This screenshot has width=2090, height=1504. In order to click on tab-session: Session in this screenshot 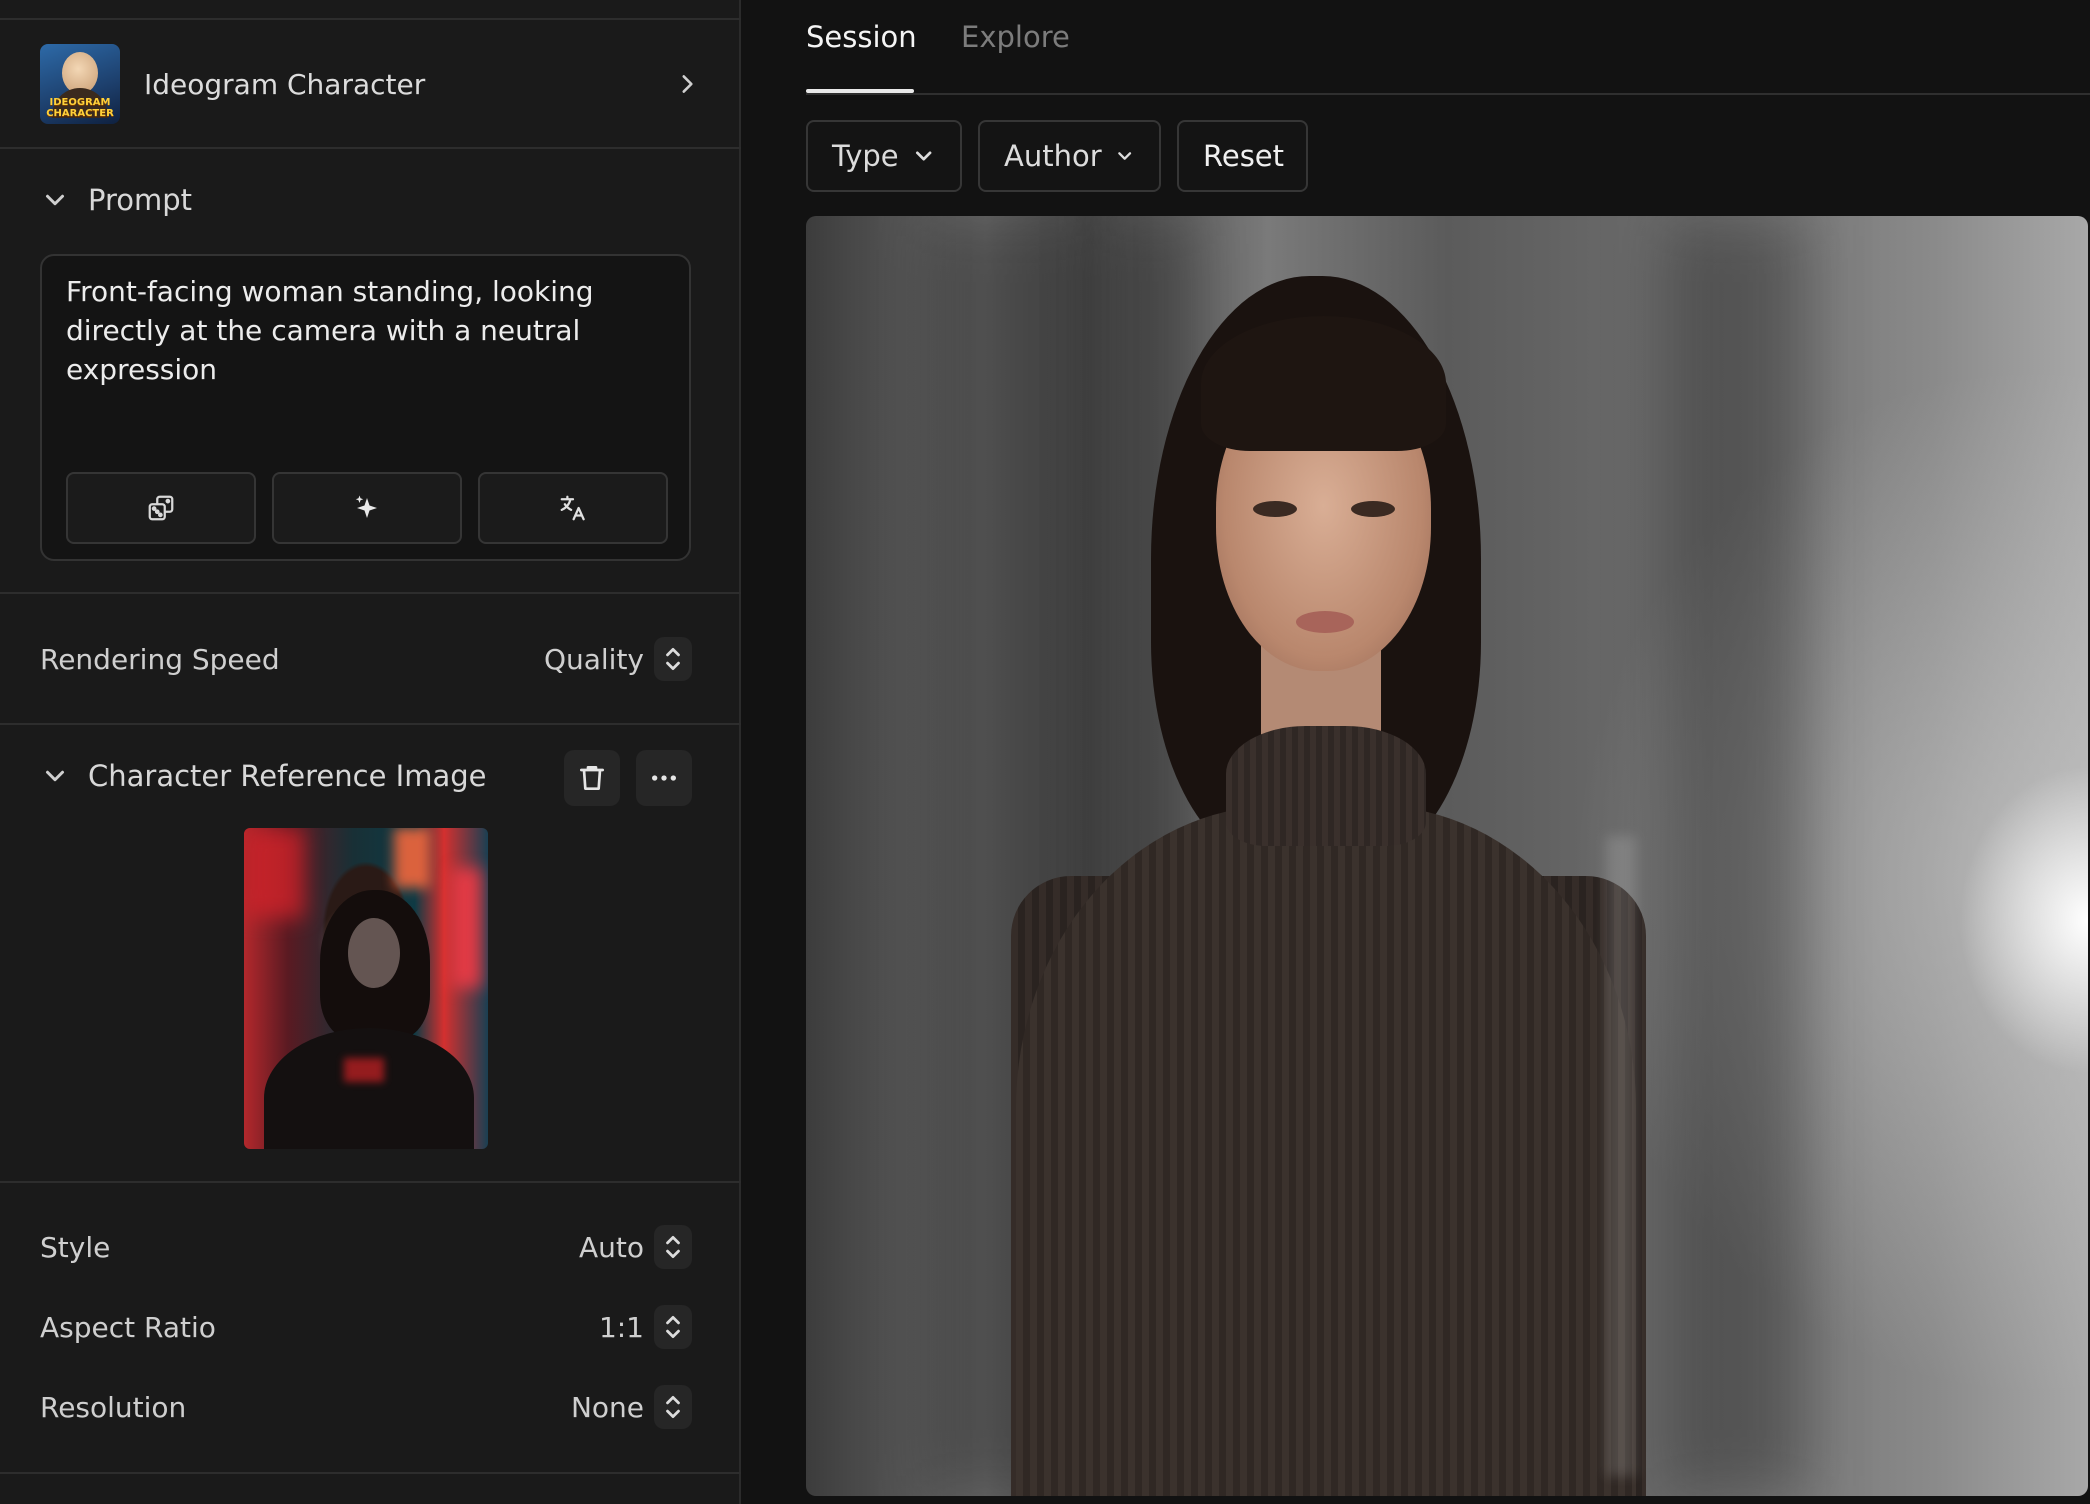, I will do `click(861, 37)`.